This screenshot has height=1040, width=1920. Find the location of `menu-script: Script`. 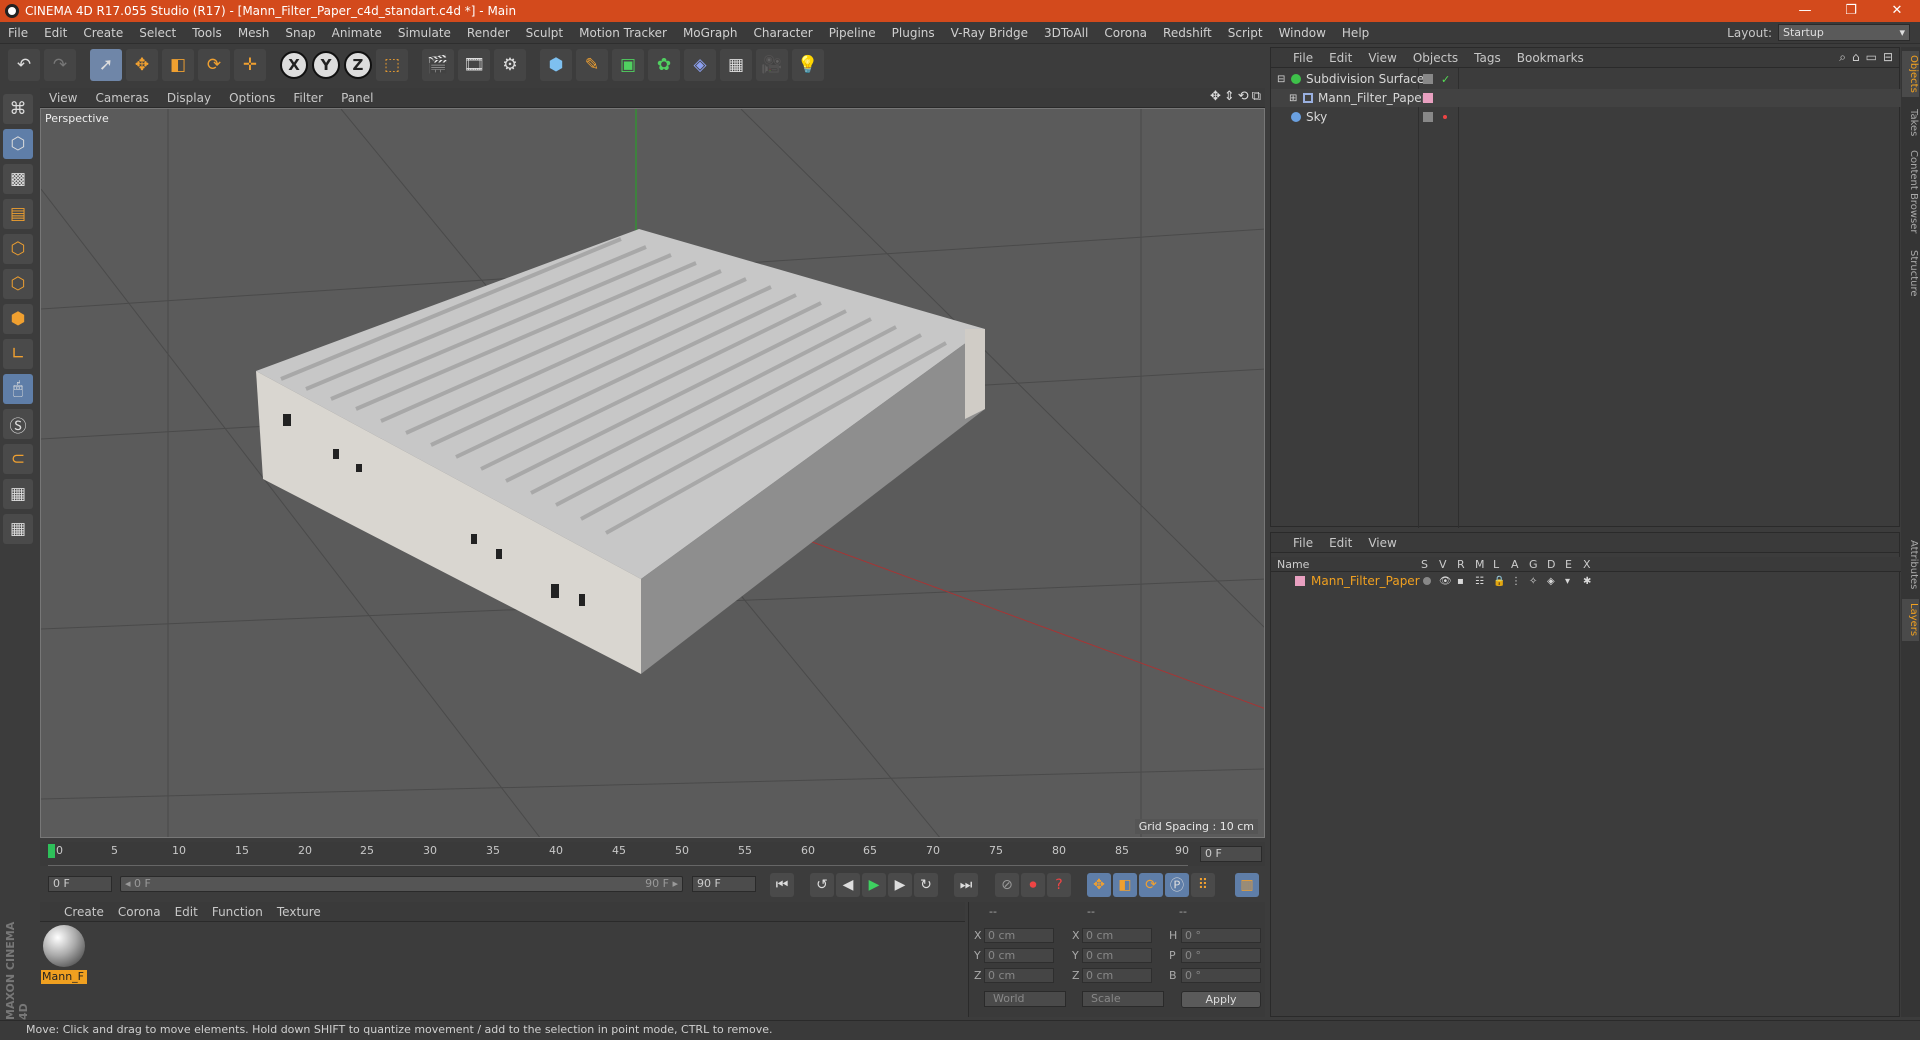

menu-script: Script is located at coordinates (1245, 33).